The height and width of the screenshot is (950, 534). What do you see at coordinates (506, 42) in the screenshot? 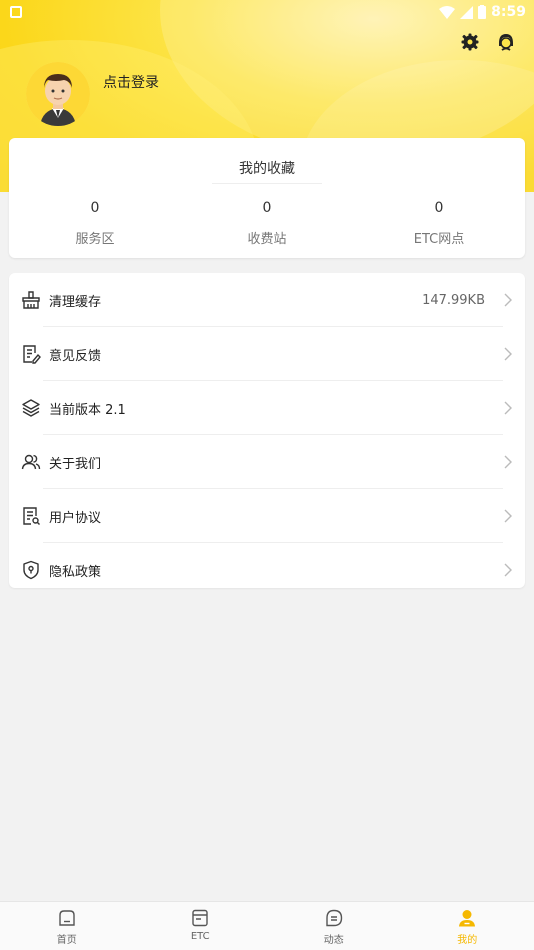
I see `customer-service-icon` at bounding box center [506, 42].